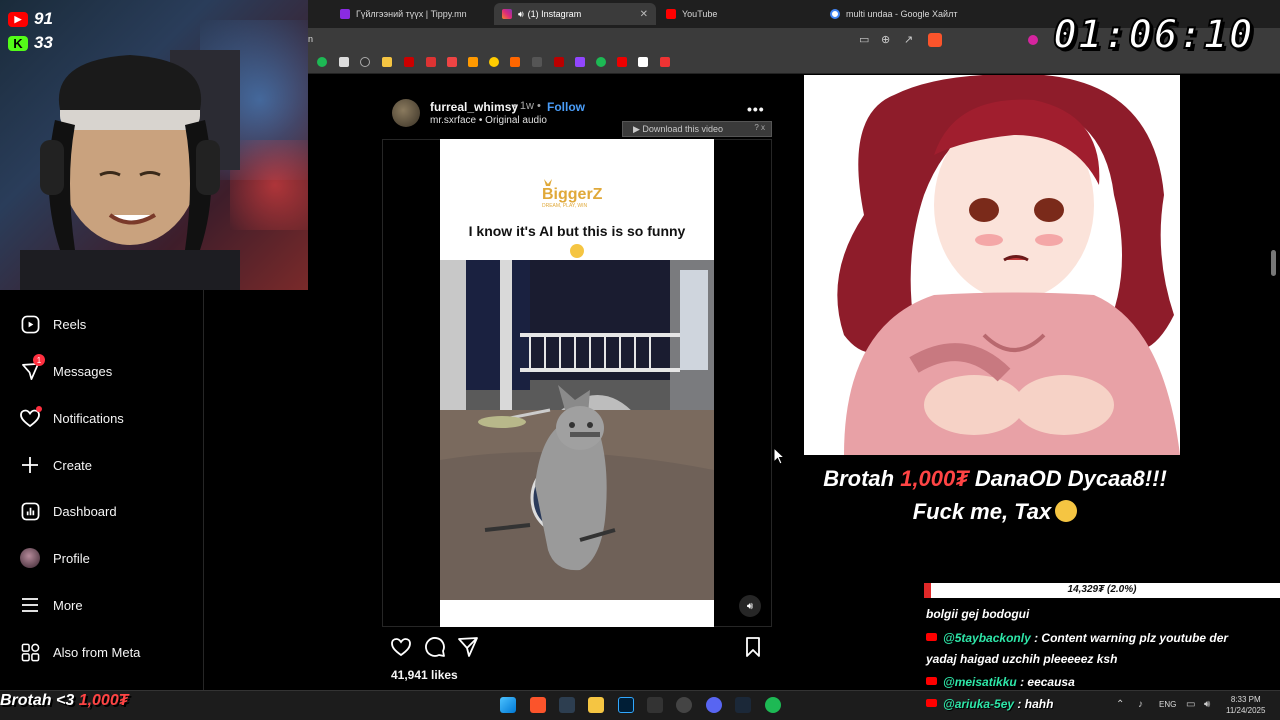 The width and height of the screenshot is (1280, 720). I want to click on download-video-bar: ▶ Download this video ? x, so click(697, 129).